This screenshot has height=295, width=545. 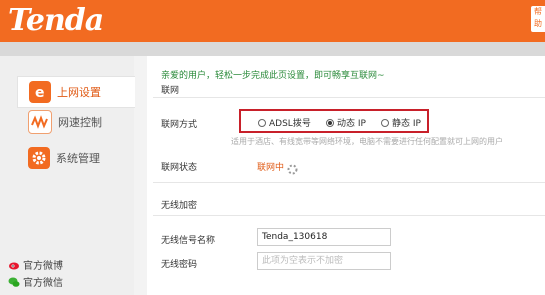 I want to click on status-value: 联网中, so click(x=271, y=168).